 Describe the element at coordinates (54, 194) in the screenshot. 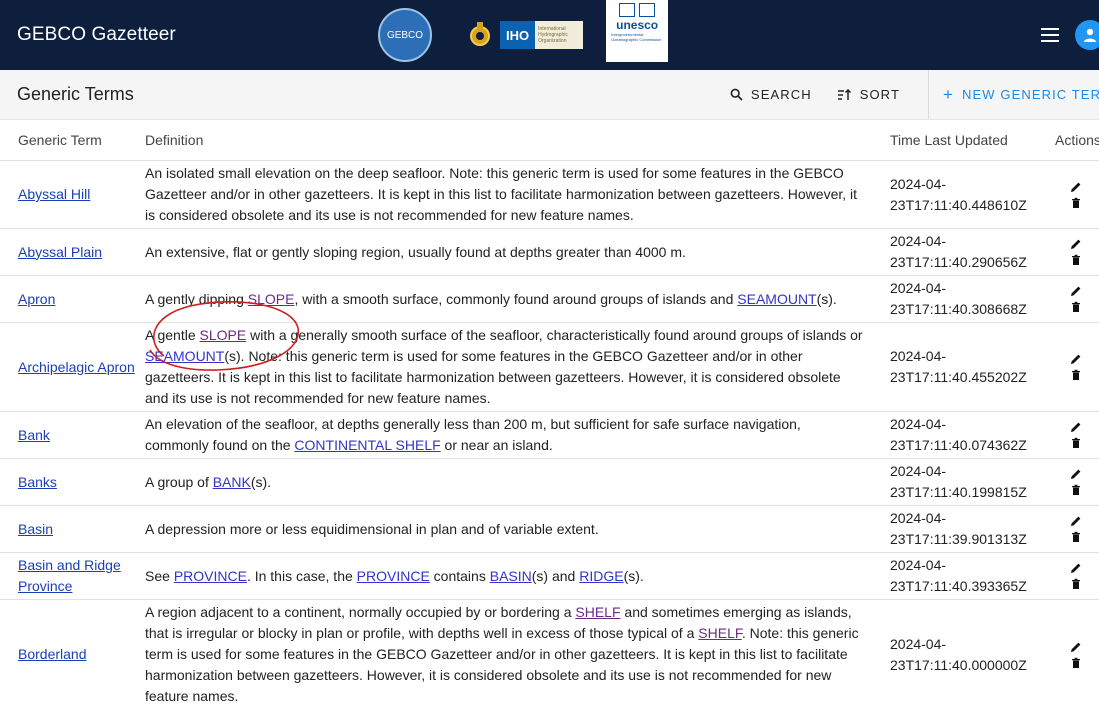

I see `generic-term-link: Abyssal Hill` at that location.